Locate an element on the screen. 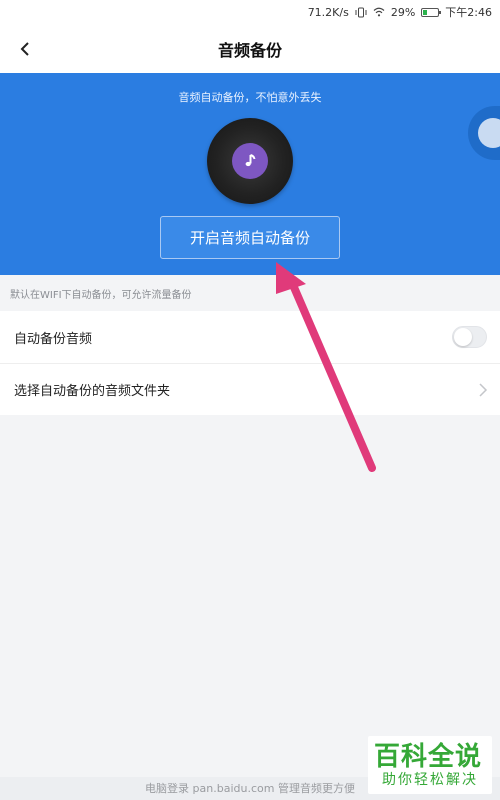 The image size is (500, 800). toggle-knob is located at coordinates (463, 337).